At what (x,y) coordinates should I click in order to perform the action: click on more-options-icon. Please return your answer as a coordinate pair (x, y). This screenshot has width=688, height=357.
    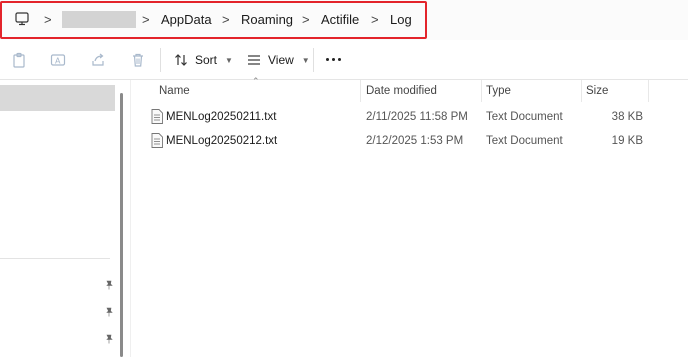
    Looking at the image, I should click on (333, 59).